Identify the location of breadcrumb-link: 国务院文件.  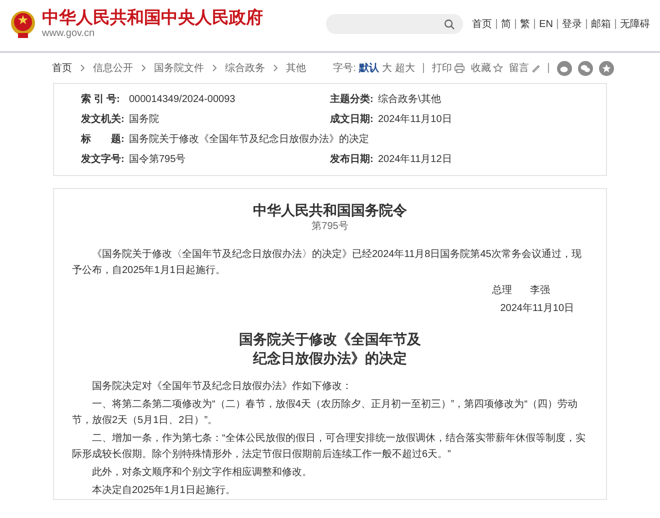
(179, 68).